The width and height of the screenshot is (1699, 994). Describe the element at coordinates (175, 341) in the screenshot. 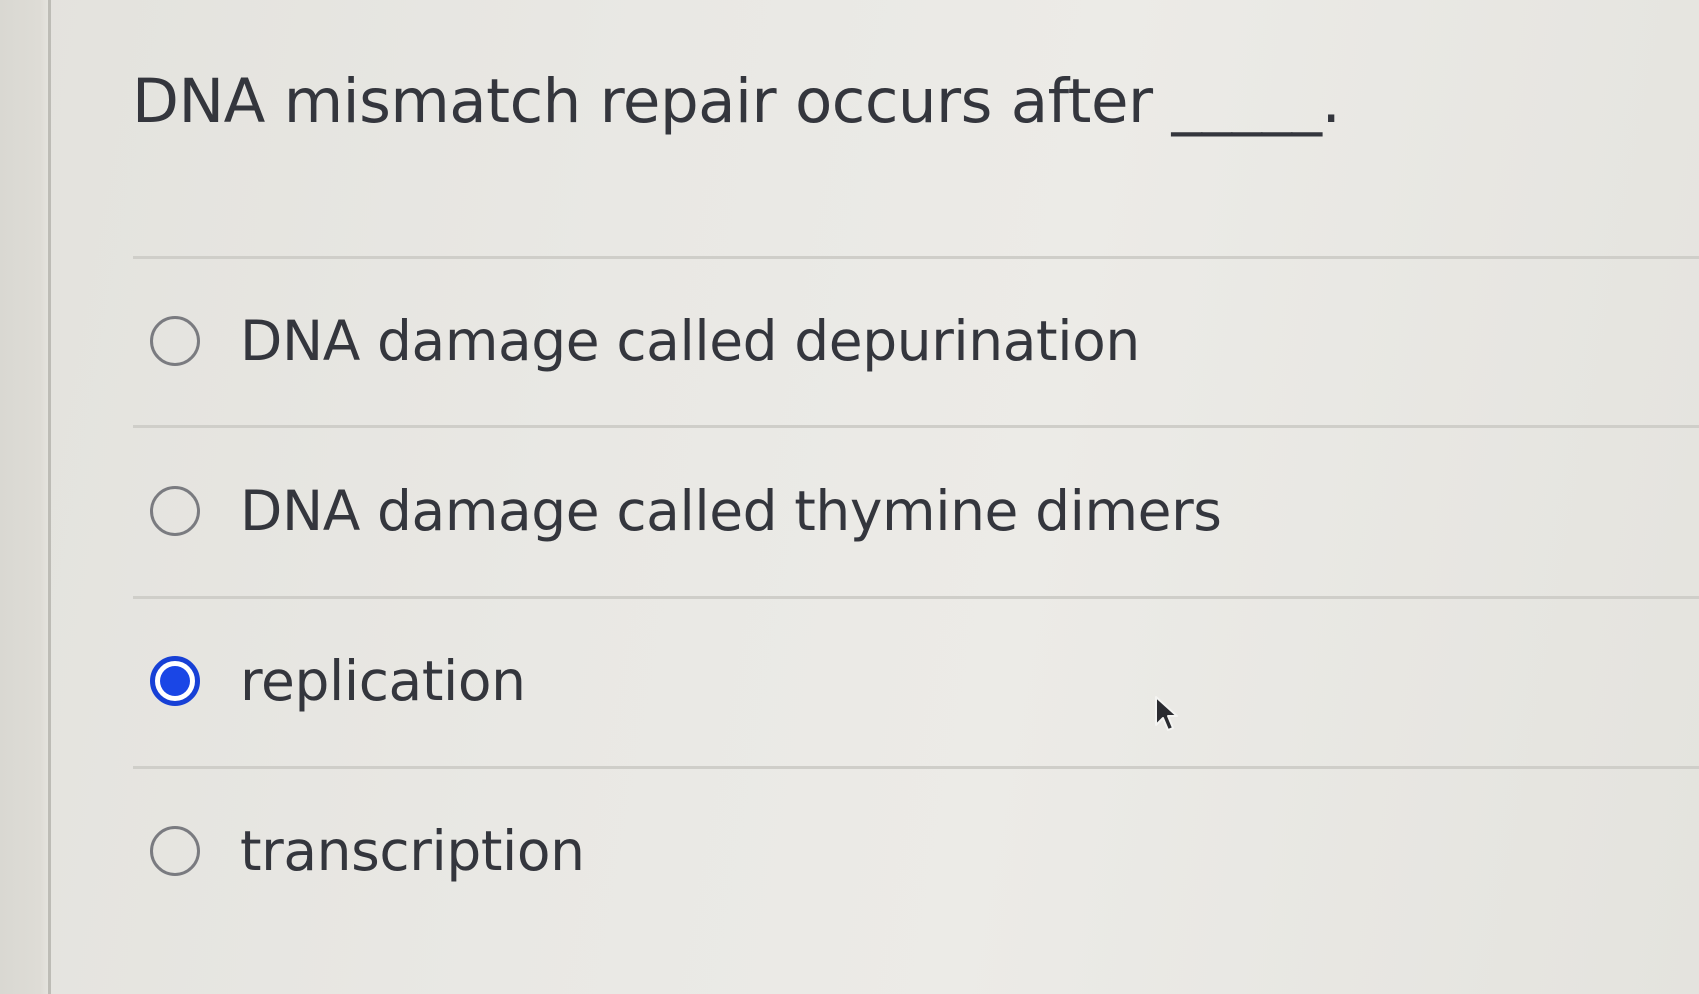

I see `radio-button-depurination` at that location.